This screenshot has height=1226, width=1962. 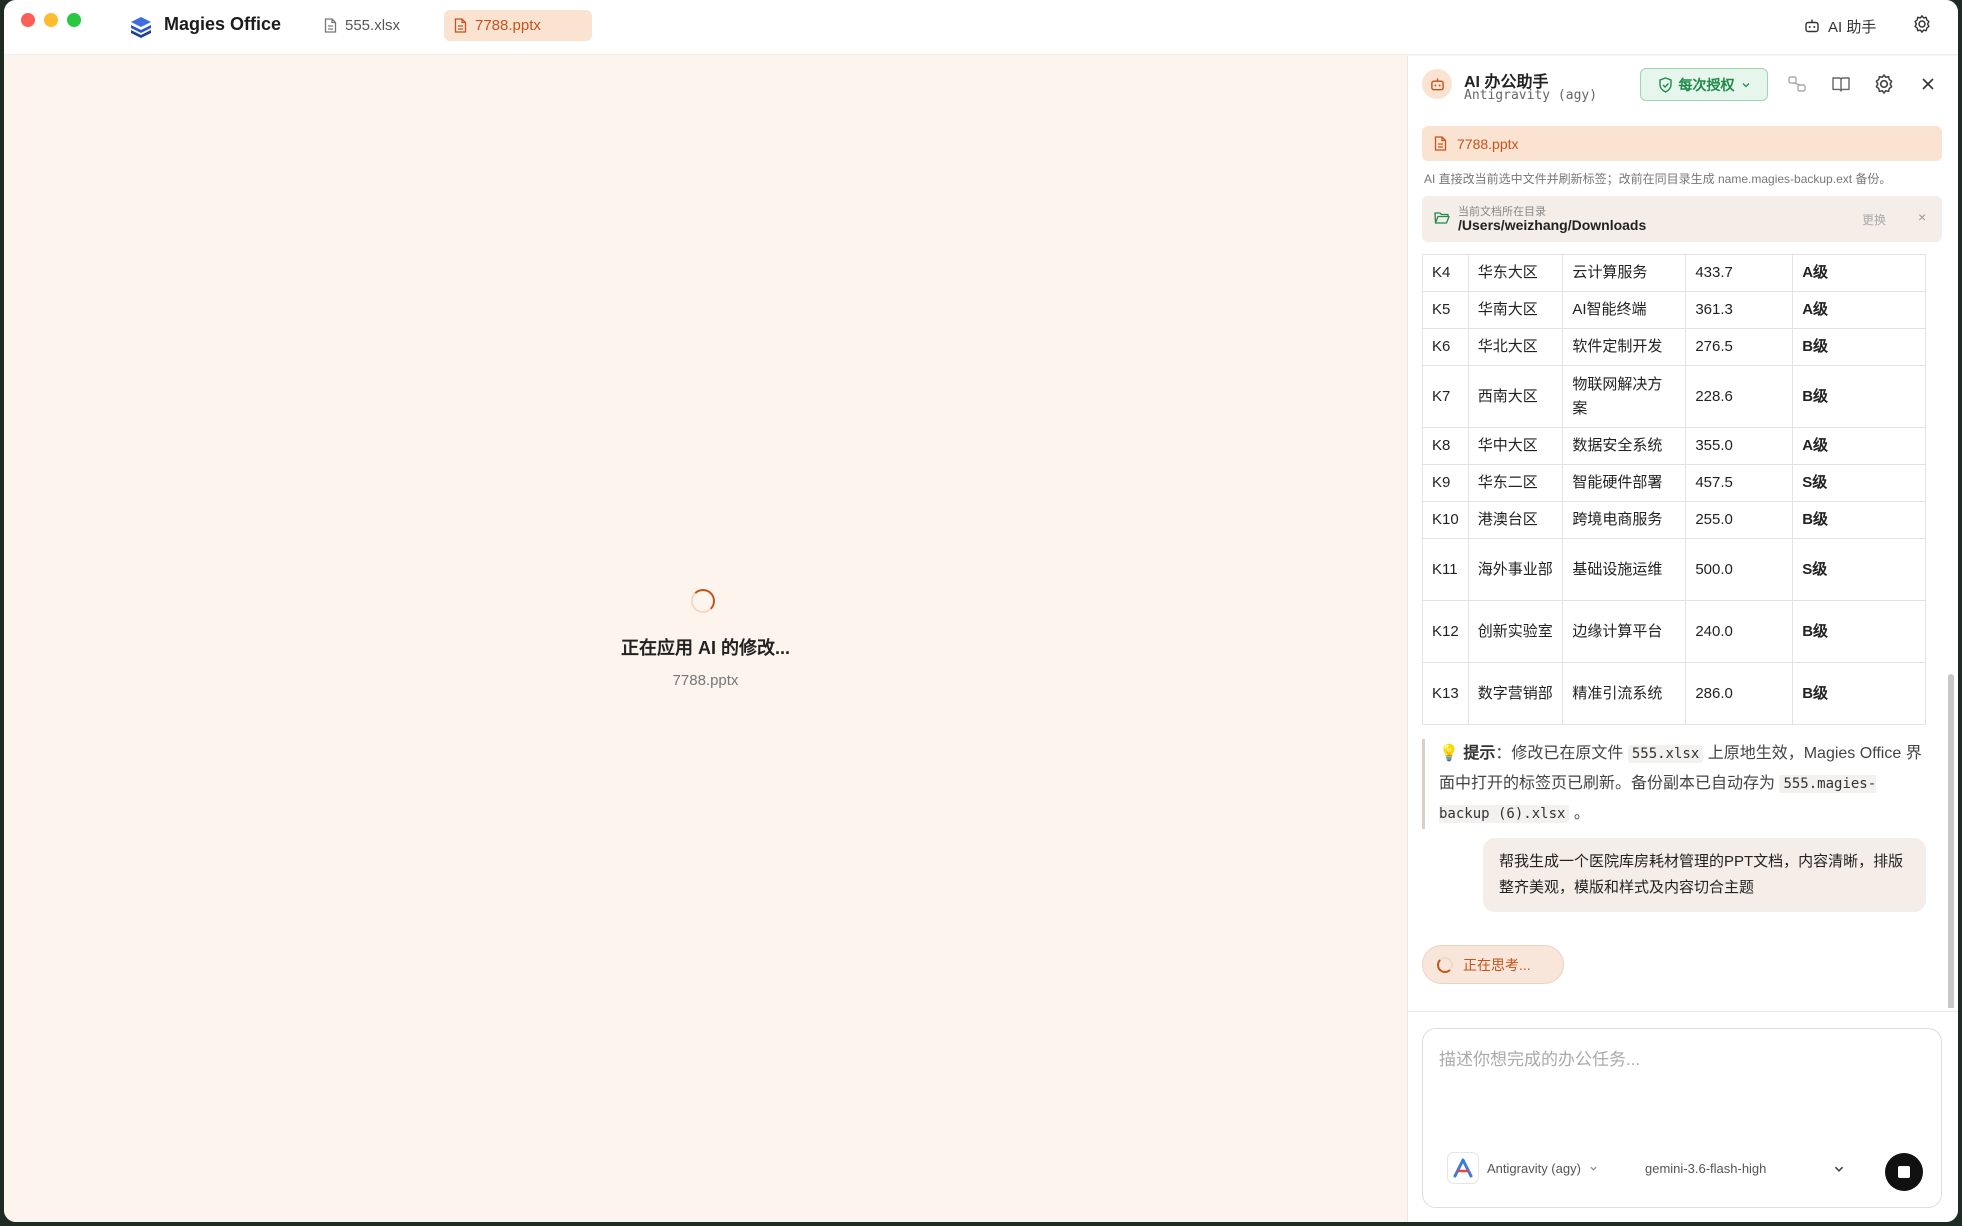 What do you see at coordinates (1922, 217) in the screenshot?
I see `clear-directory-button: ×` at bounding box center [1922, 217].